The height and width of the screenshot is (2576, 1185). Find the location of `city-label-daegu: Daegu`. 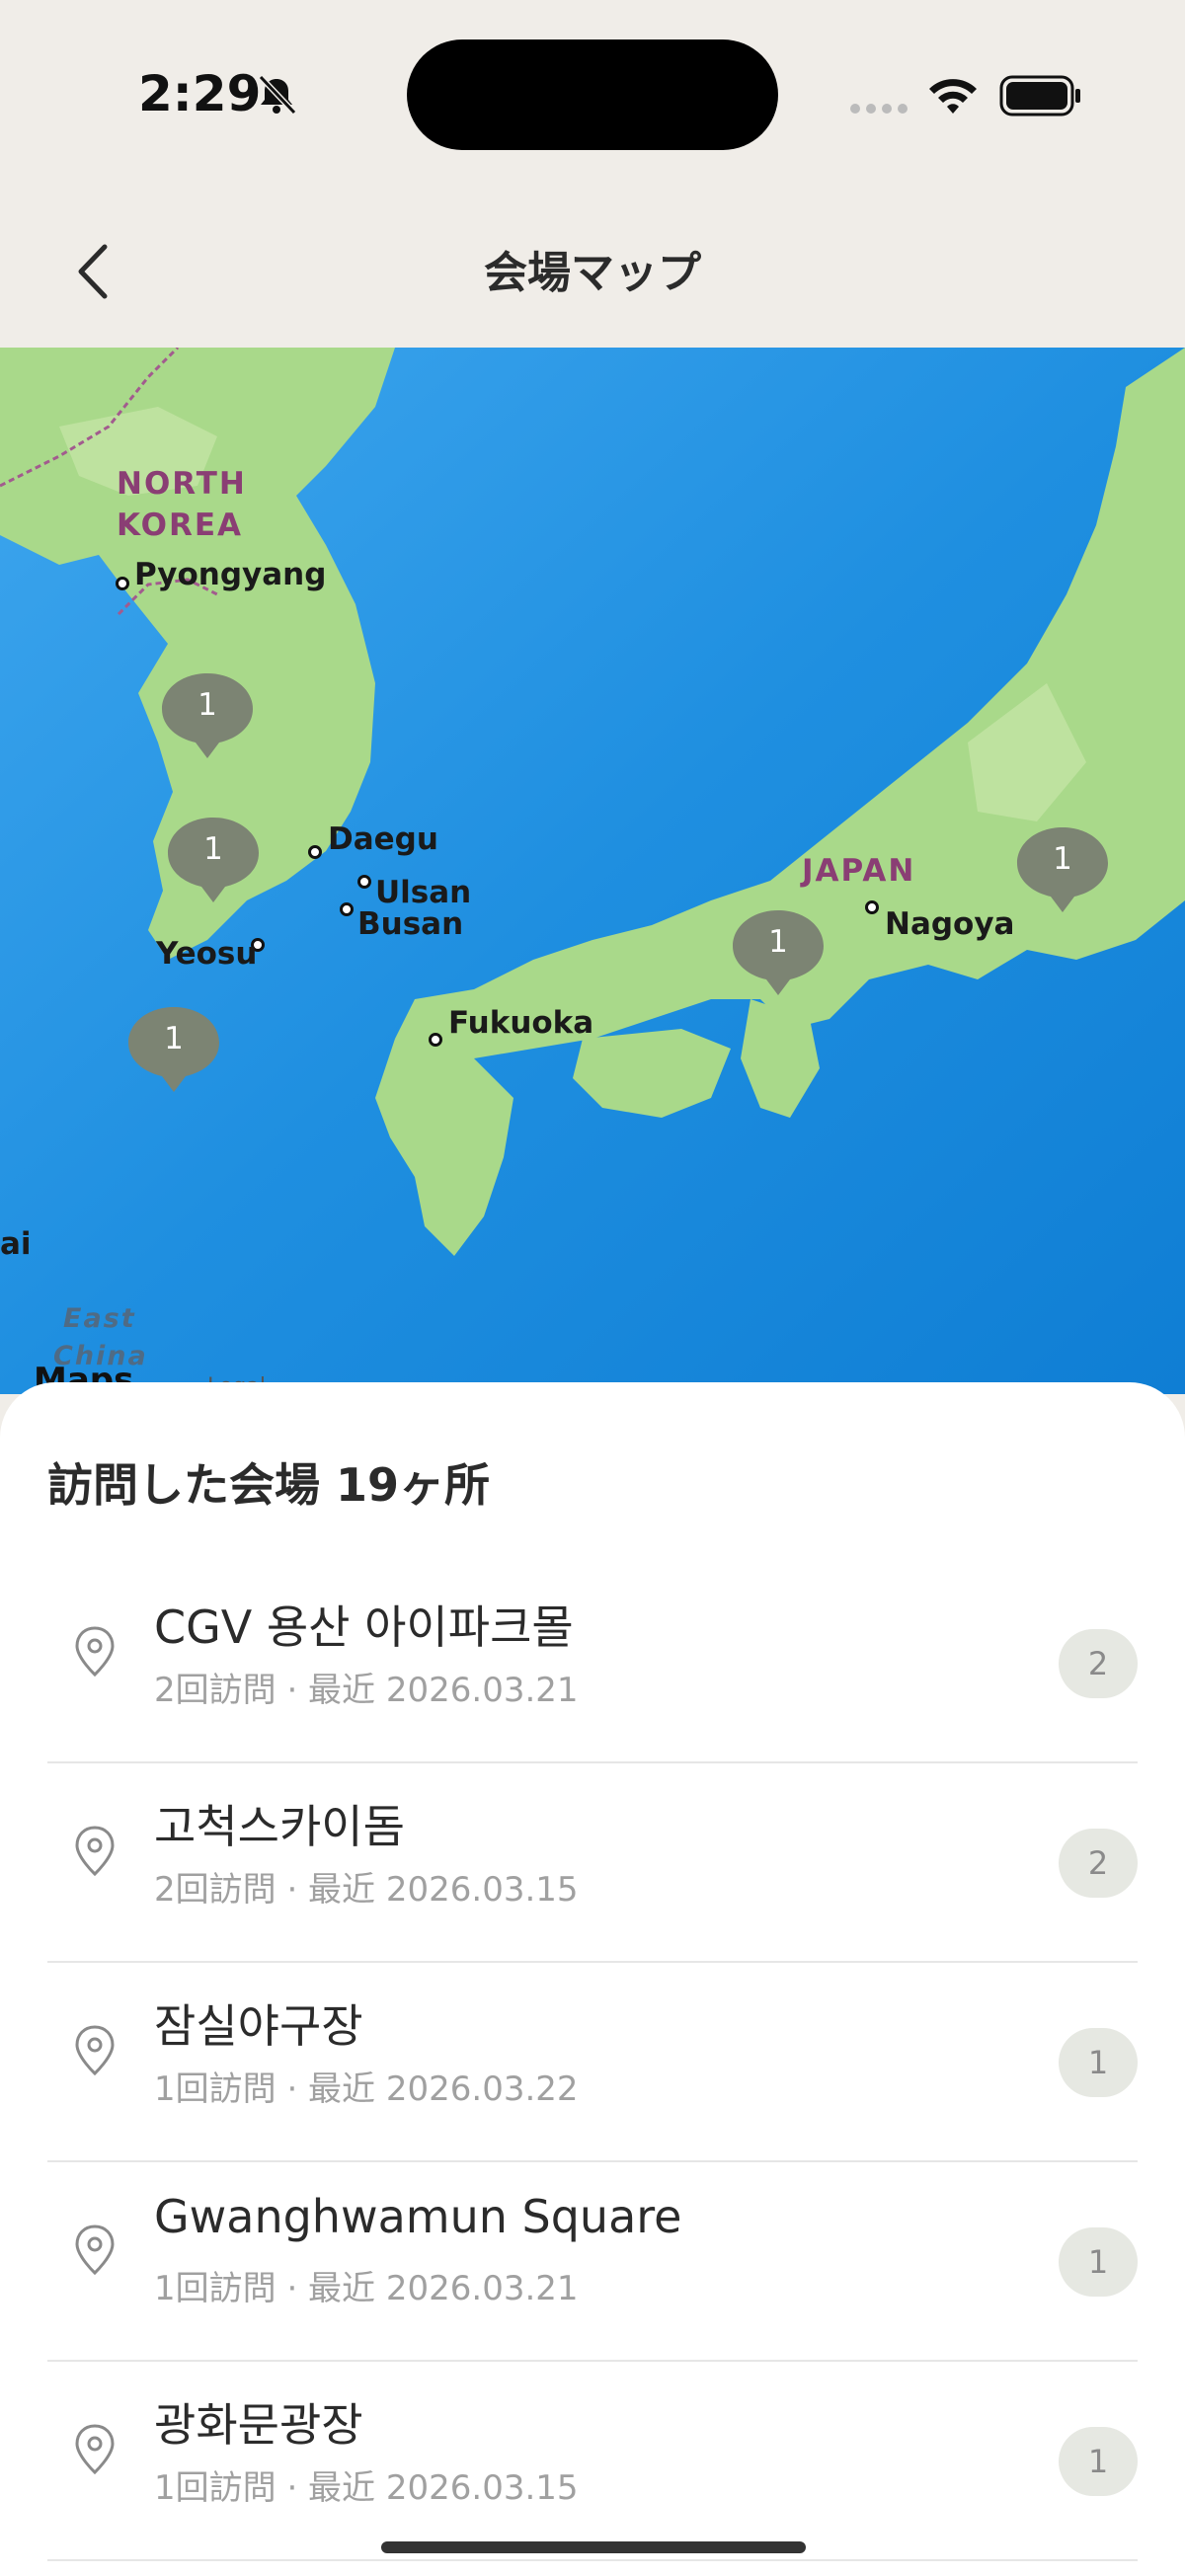

city-label-daegu: Daegu is located at coordinates (383, 839).